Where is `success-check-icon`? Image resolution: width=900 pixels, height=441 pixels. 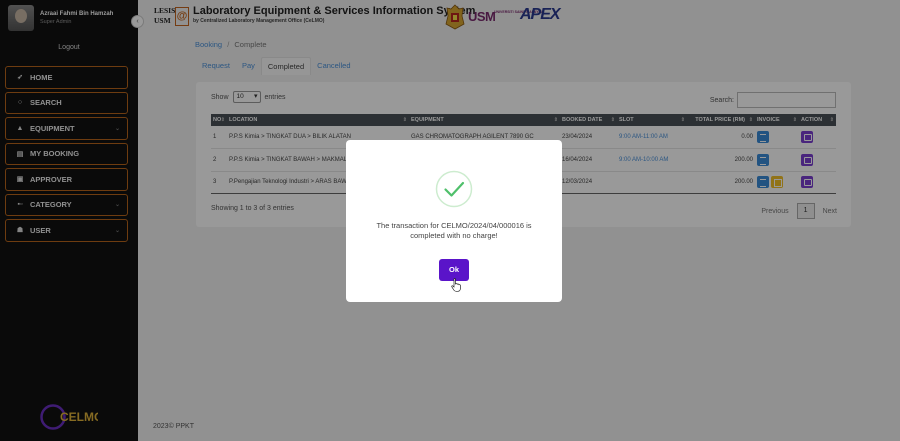 success-check-icon is located at coordinates (454, 189).